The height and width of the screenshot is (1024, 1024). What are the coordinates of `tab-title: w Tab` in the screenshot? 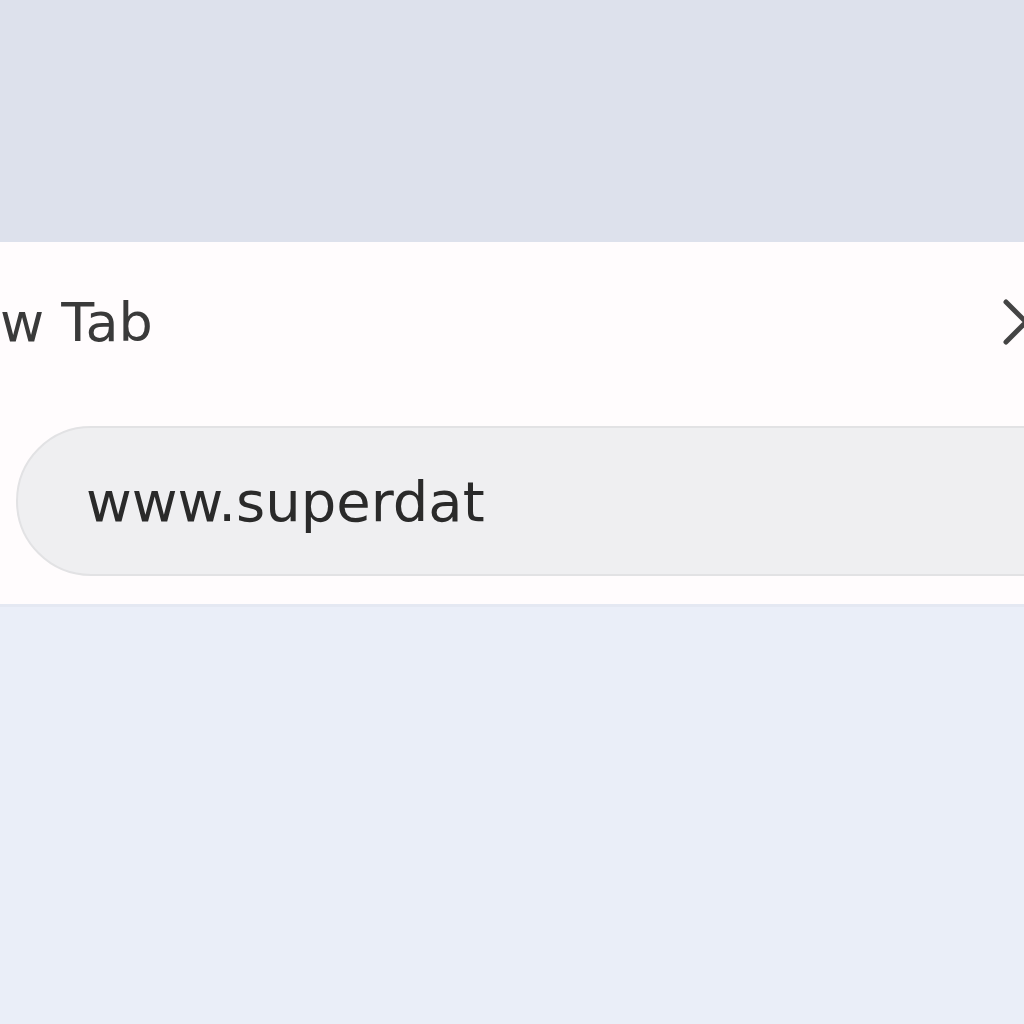 It's located at (76, 322).